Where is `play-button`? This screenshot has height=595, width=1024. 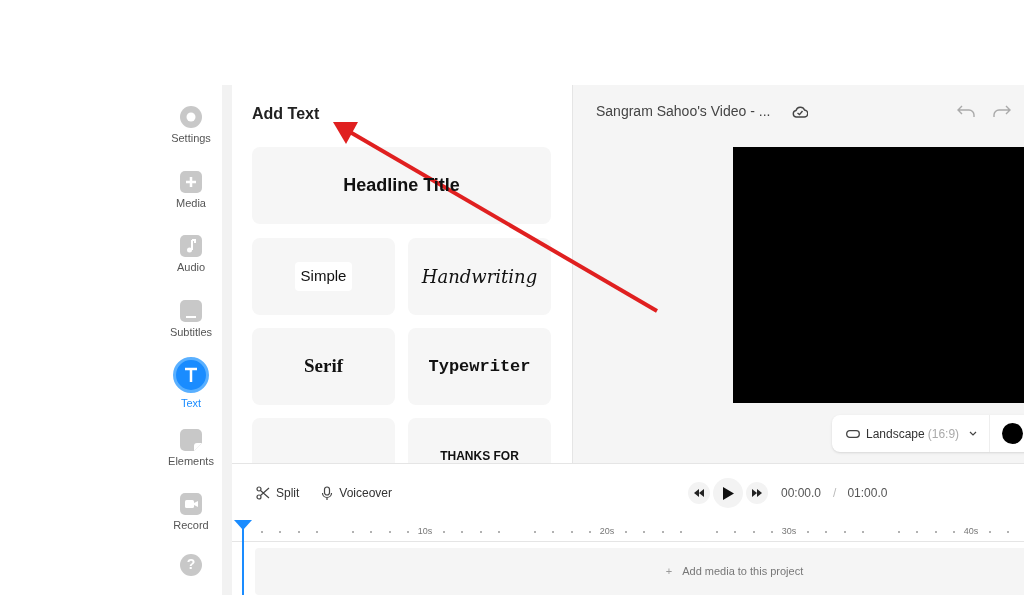 play-button is located at coordinates (728, 493).